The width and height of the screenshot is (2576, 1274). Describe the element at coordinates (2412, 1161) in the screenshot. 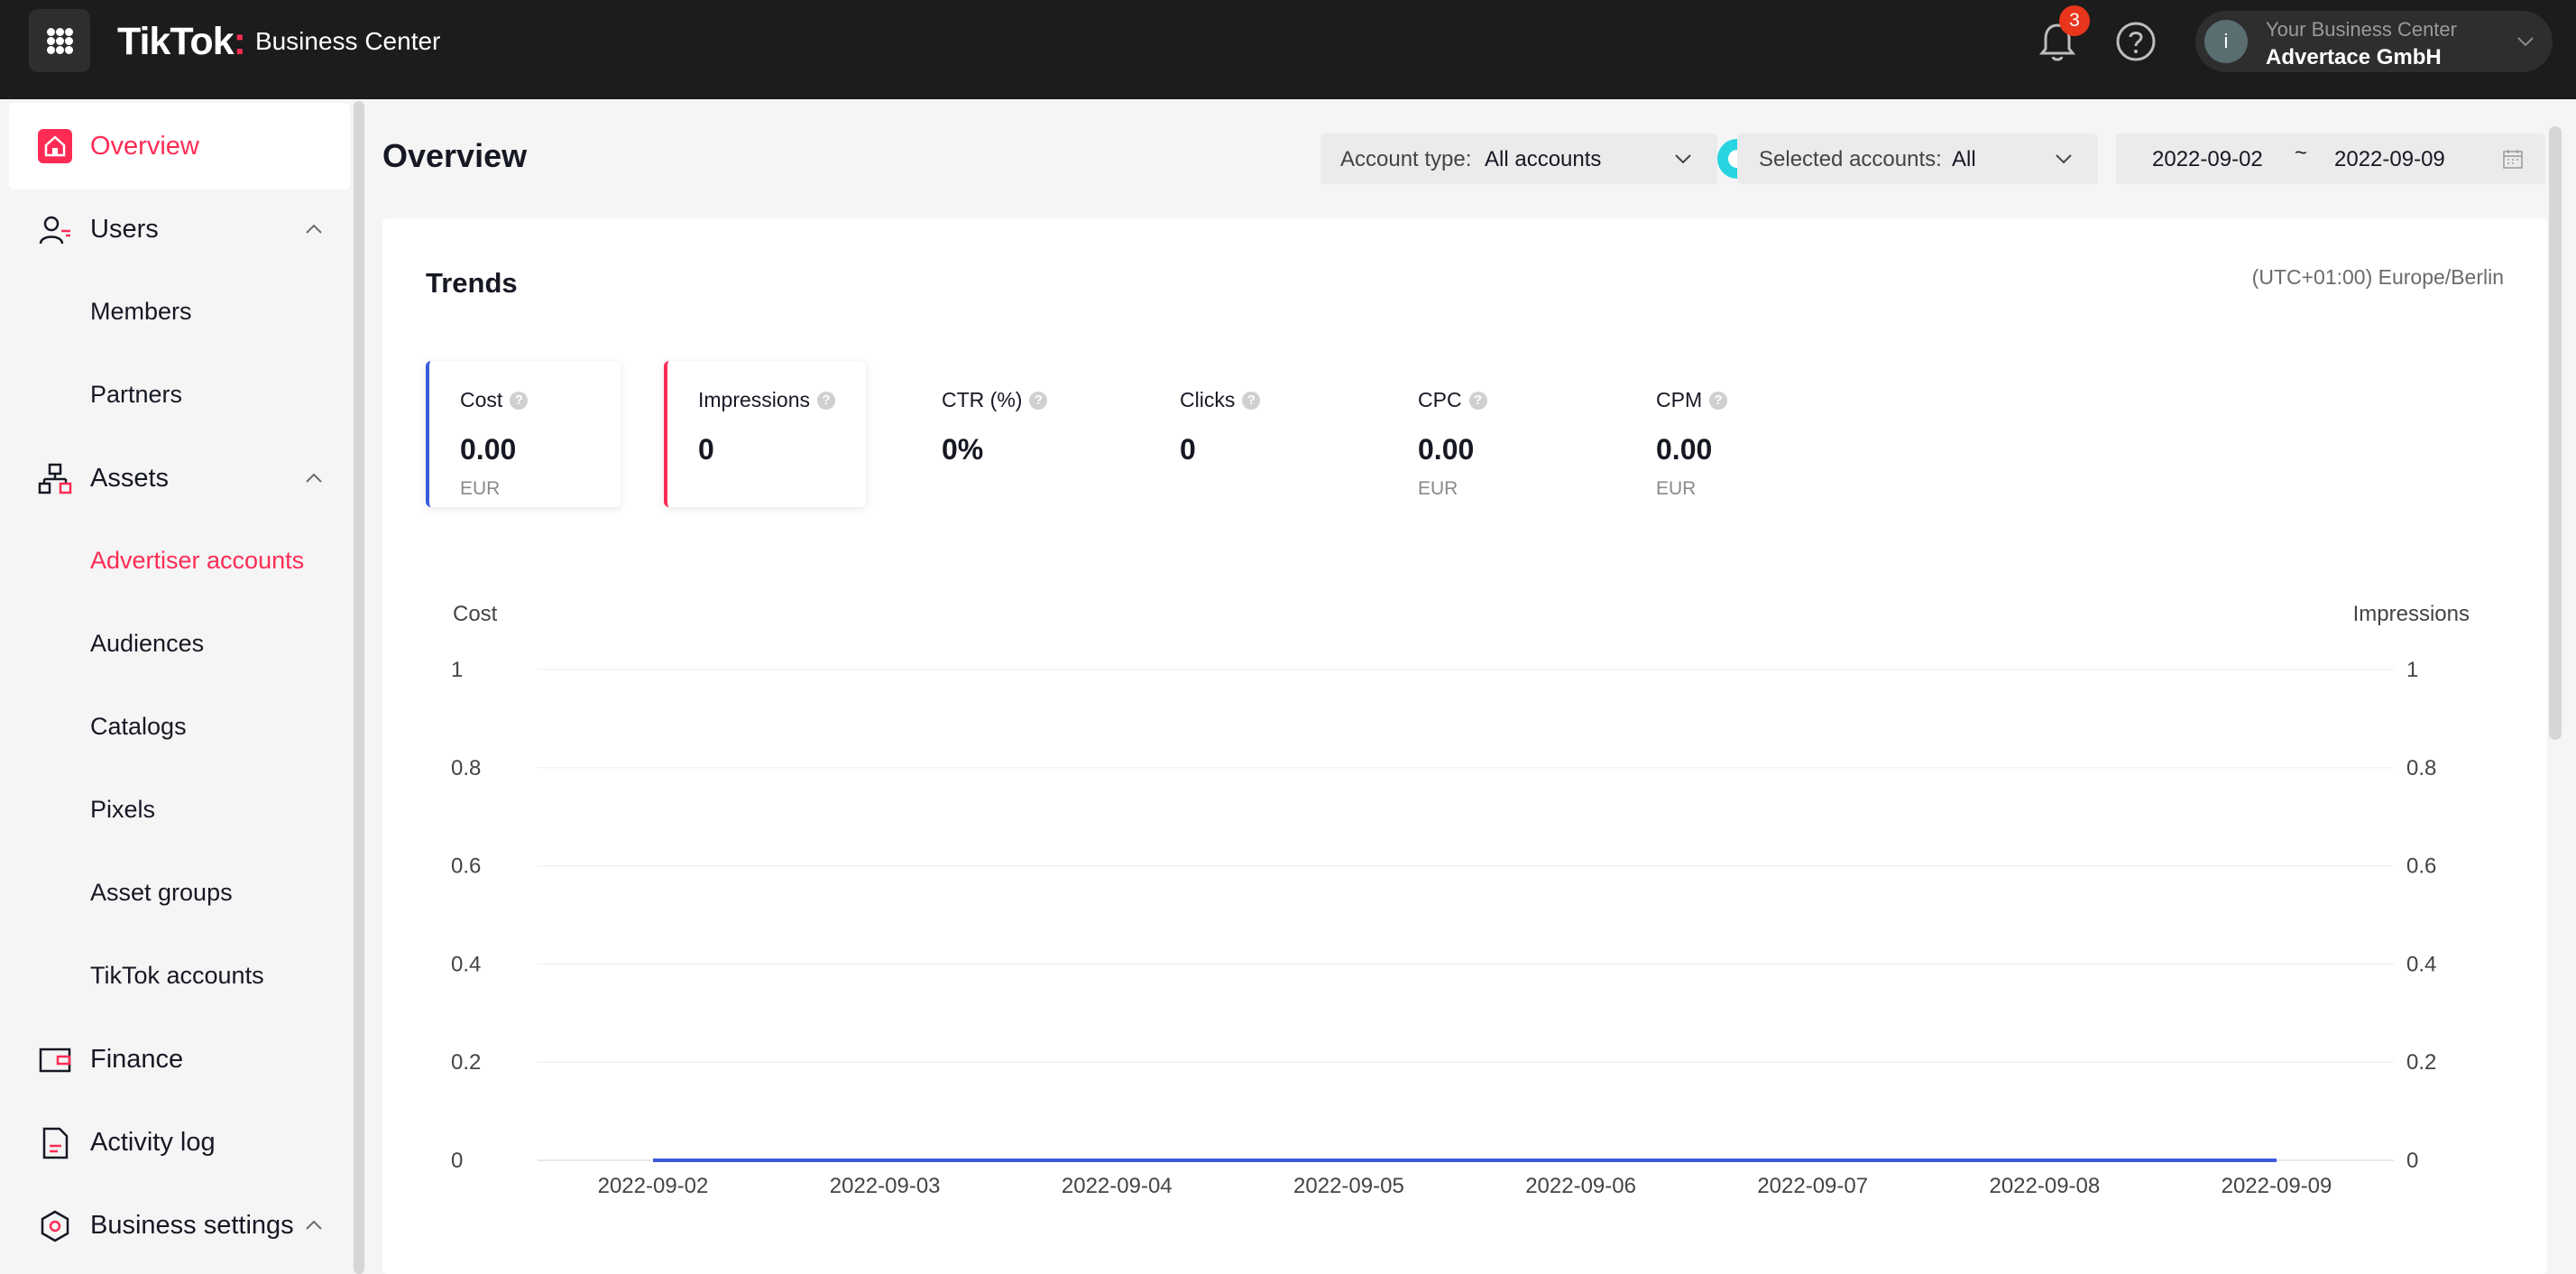

I see `y-tick-label-right: 0` at that location.